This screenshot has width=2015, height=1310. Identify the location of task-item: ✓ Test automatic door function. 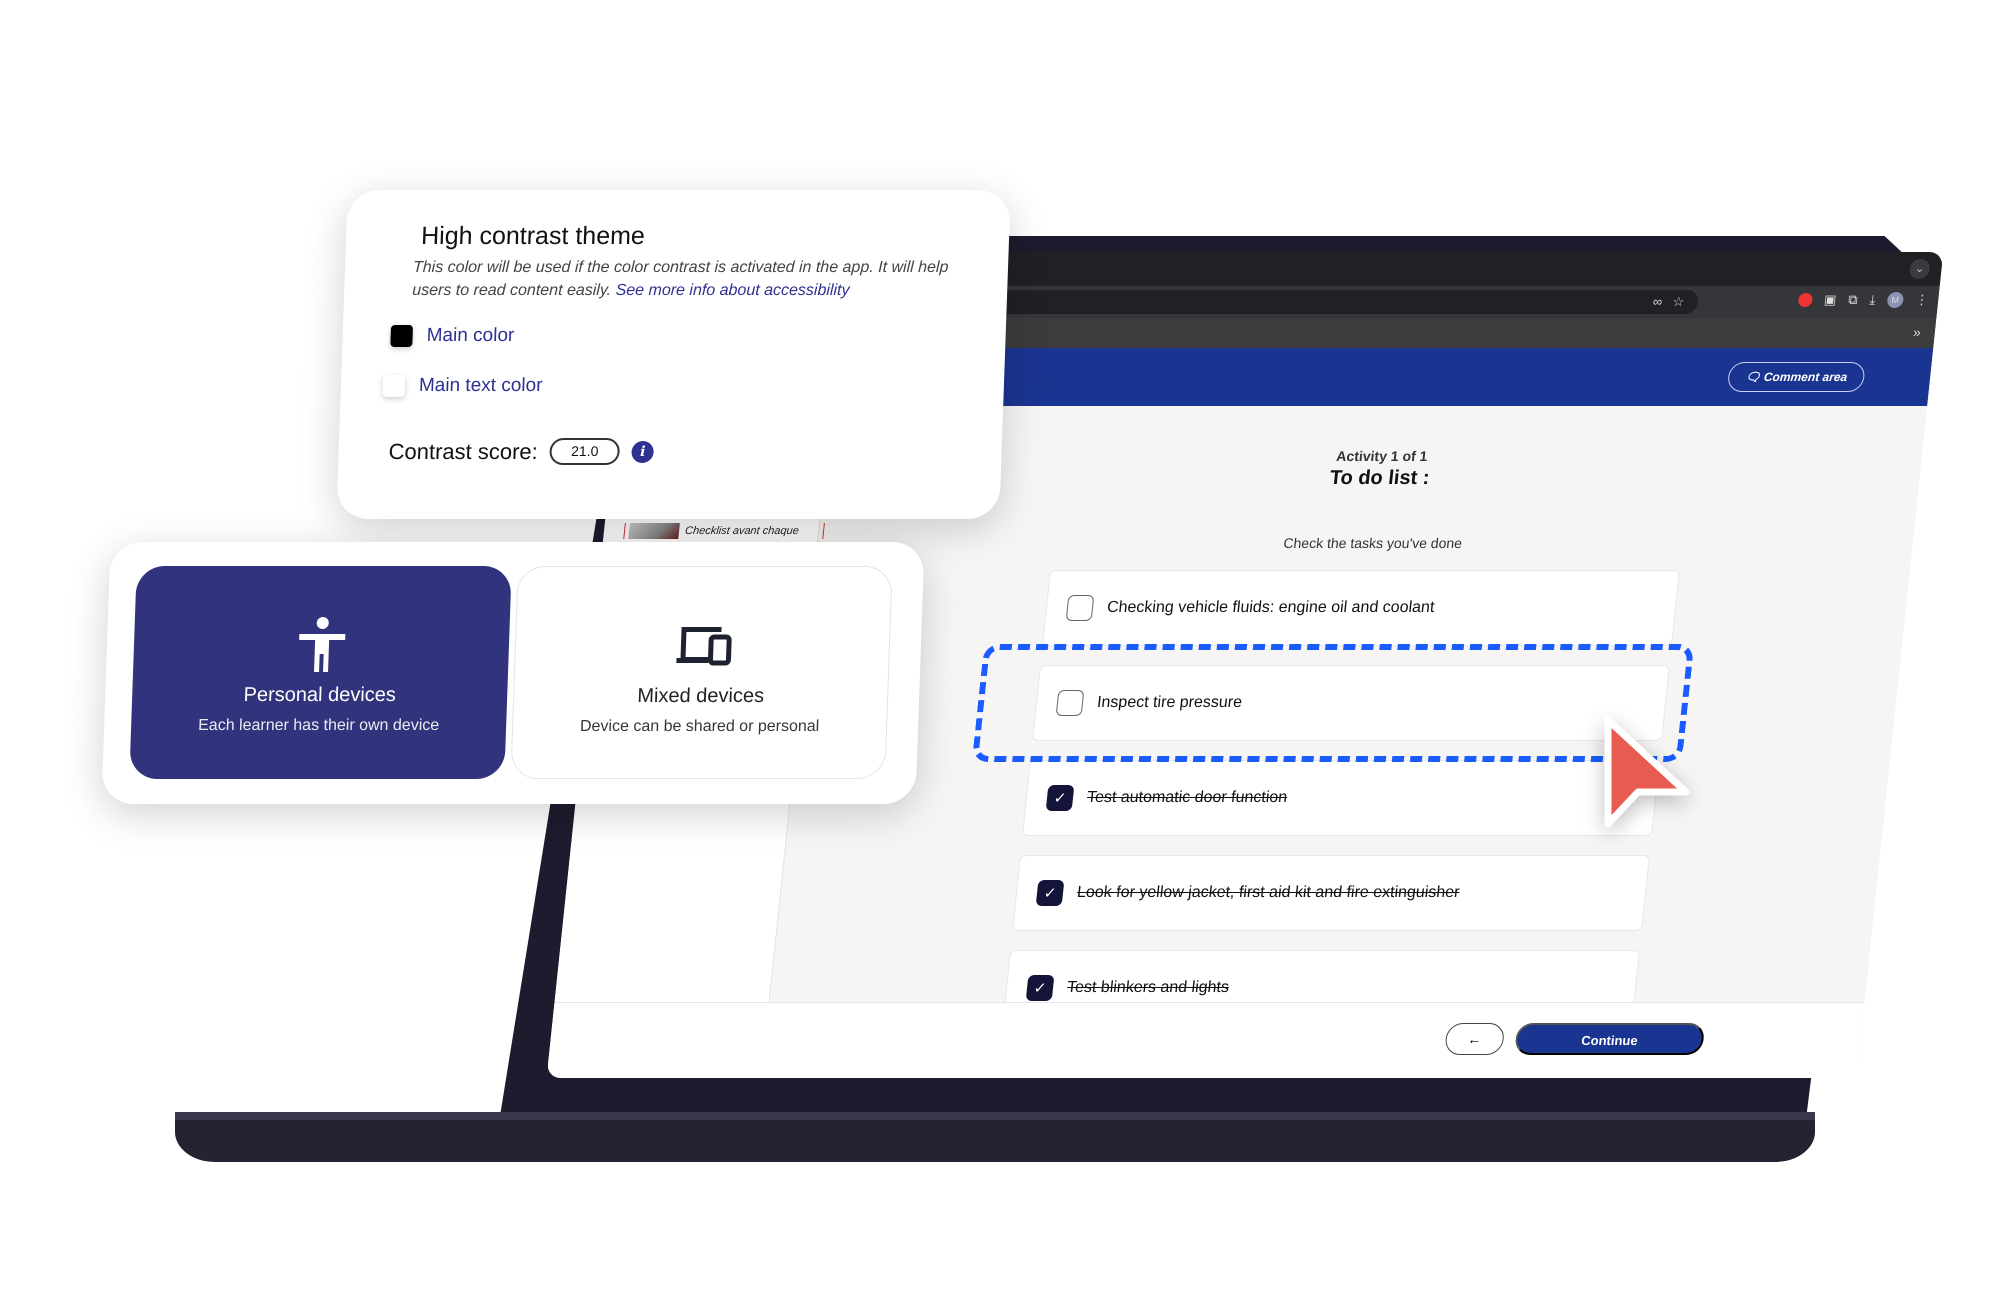
(1341, 798).